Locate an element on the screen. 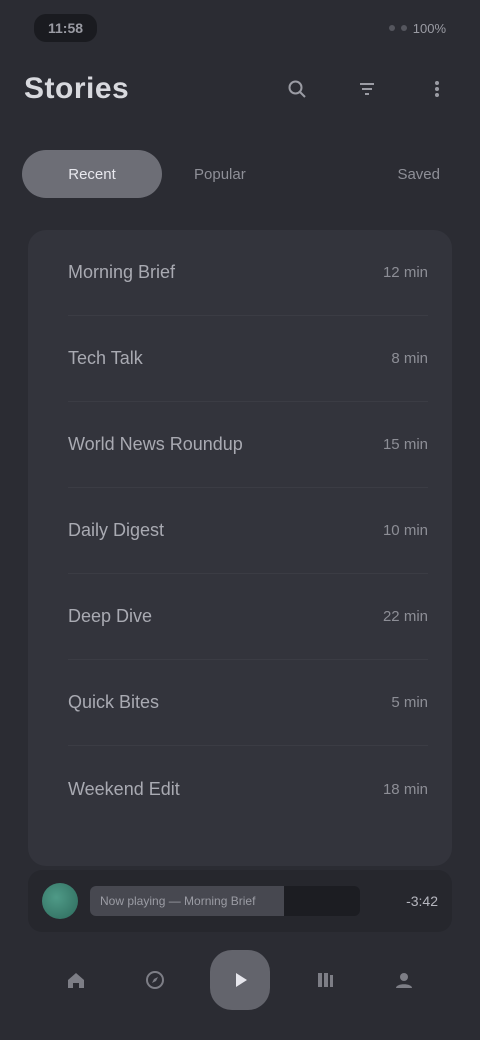 This screenshot has height=1040, width=480. more-button is located at coordinates (437, 89).